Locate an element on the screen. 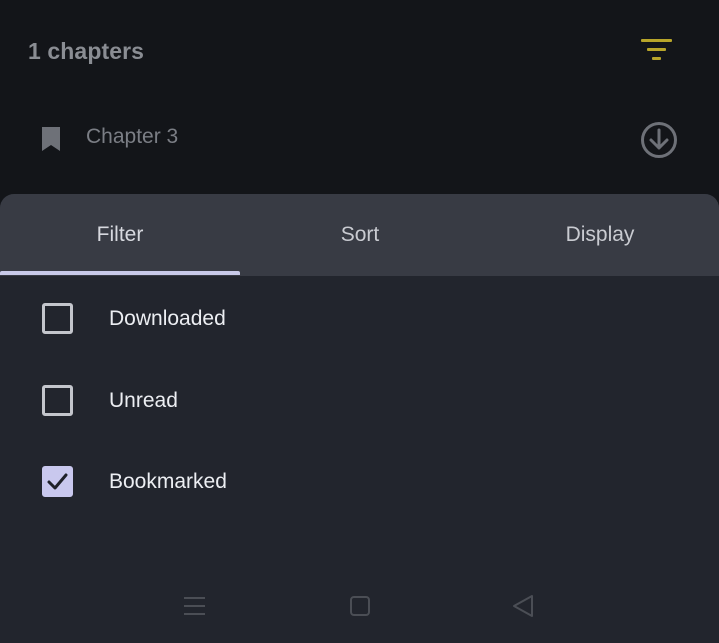 Image resolution: width=719 pixels, height=643 pixels. bookmark-icon is located at coordinates (51, 139).